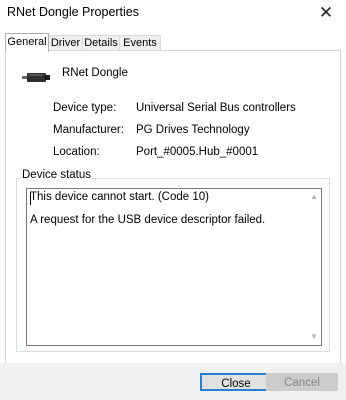 The height and width of the screenshot is (400, 346). What do you see at coordinates (193, 130) in the screenshot?
I see `manufacturer-value: PG Drives Technology` at bounding box center [193, 130].